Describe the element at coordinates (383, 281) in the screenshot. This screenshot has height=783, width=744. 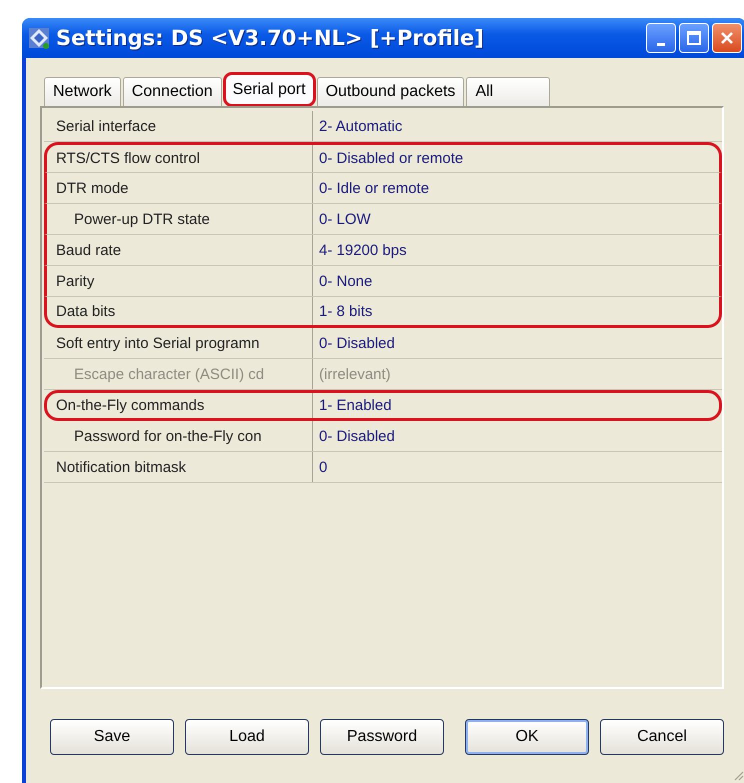
I see `property-row: Parity 0- None` at that location.